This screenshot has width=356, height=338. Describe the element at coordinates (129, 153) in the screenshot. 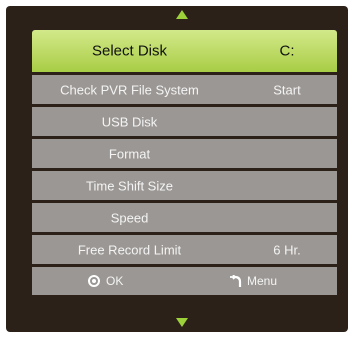

I see `menu-item-label: Format` at that location.